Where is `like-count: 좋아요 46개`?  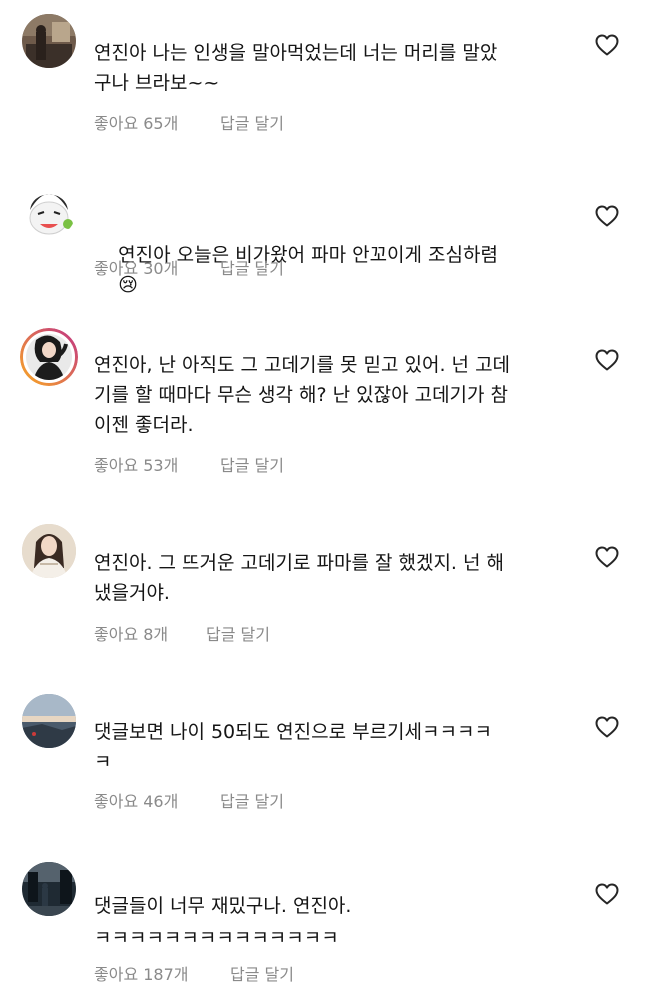
like-count: 좋아요 46개 is located at coordinates (136, 801).